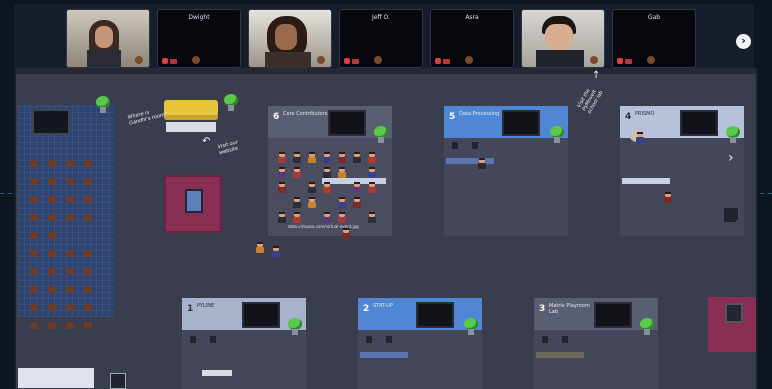 Image resolution: width=772 pixels, height=389 pixels. What do you see at coordinates (420, 343) in the screenshot?
I see `room-2: 2 STAT-UP` at bounding box center [420, 343].